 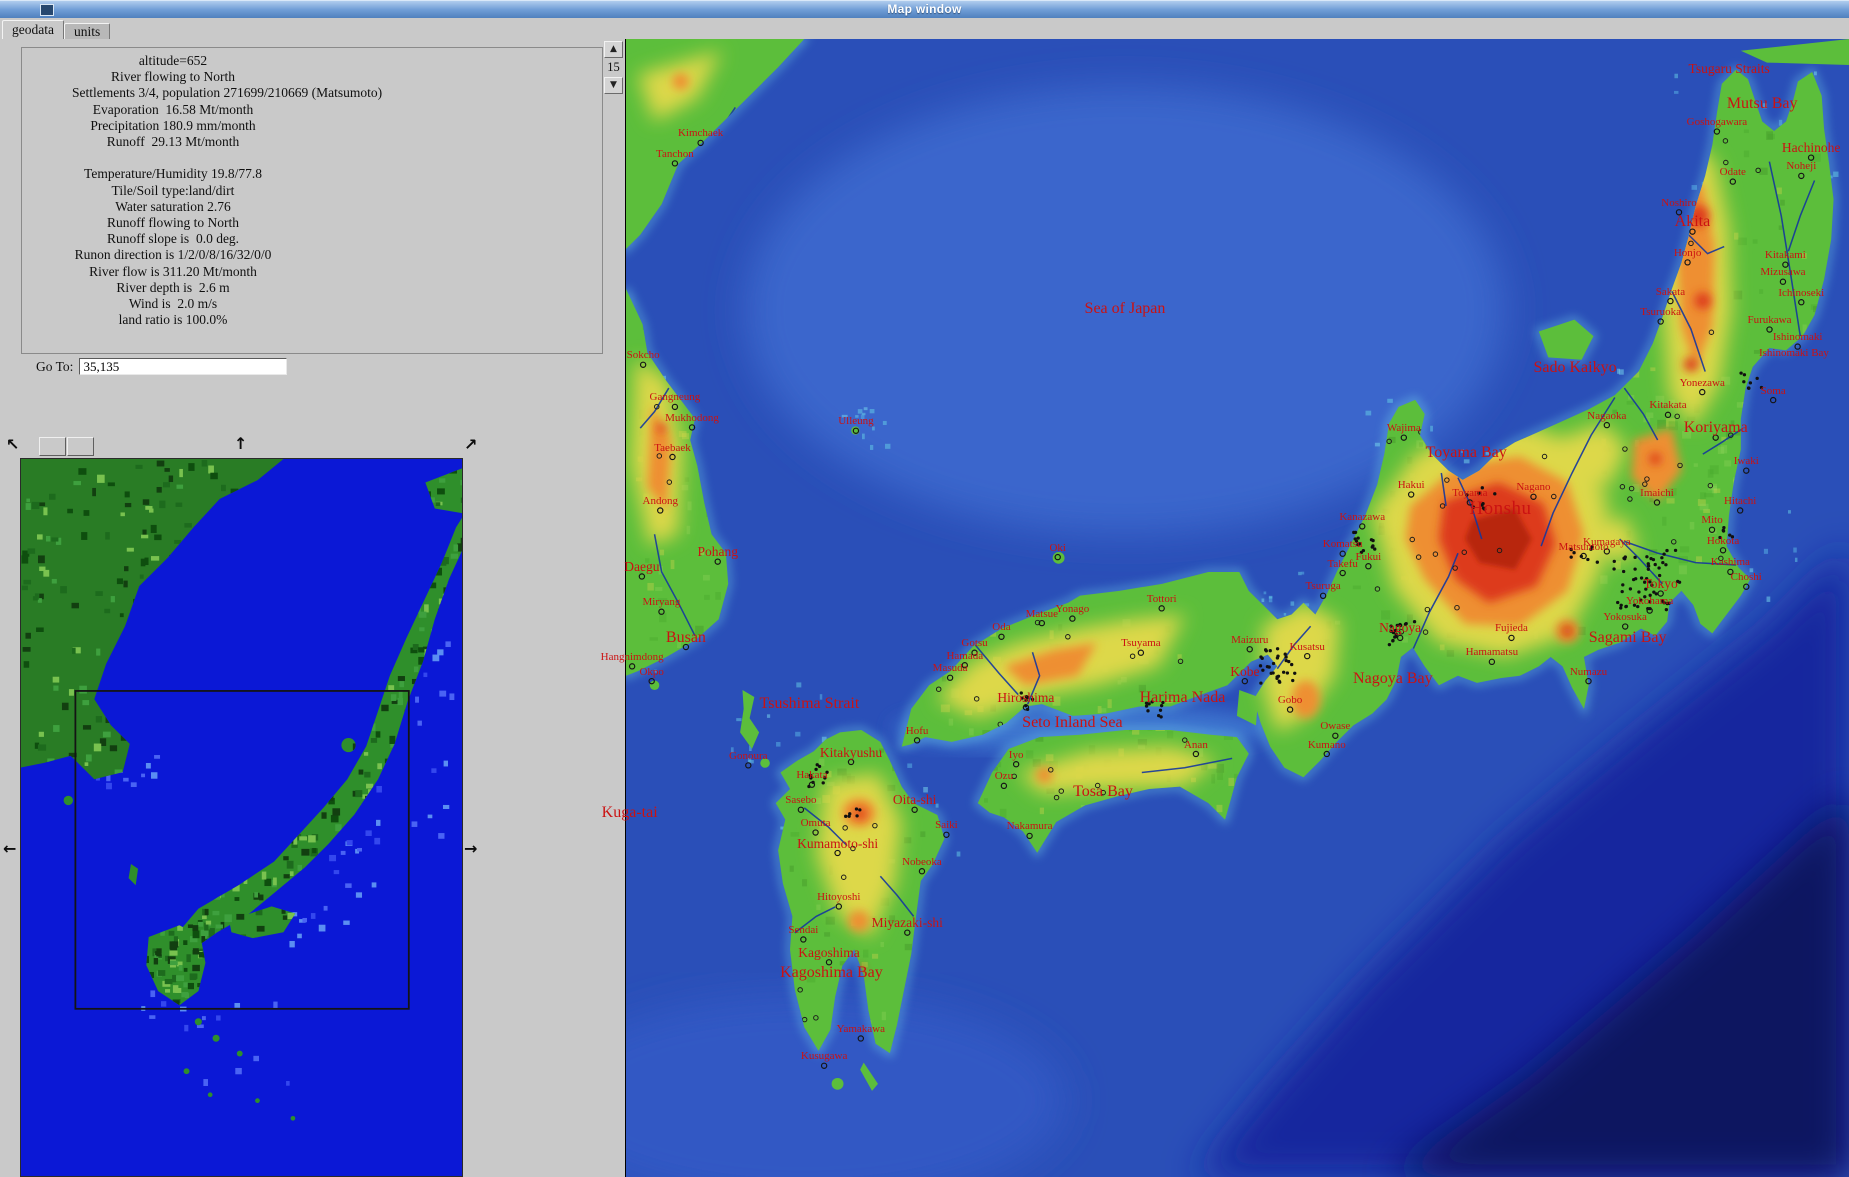 I want to click on zoom-control: ▲ 15 ▼, so click(x=613, y=67).